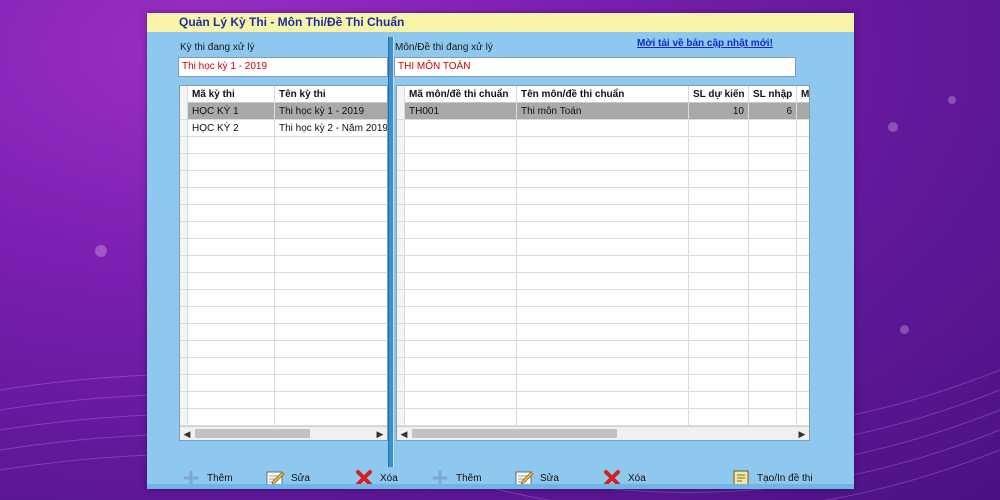 Image resolution: width=1000 pixels, height=500 pixels. I want to click on table-row: HỌC KỲ 1 Thi học kỳ 1 - 2019, so click(283, 111).